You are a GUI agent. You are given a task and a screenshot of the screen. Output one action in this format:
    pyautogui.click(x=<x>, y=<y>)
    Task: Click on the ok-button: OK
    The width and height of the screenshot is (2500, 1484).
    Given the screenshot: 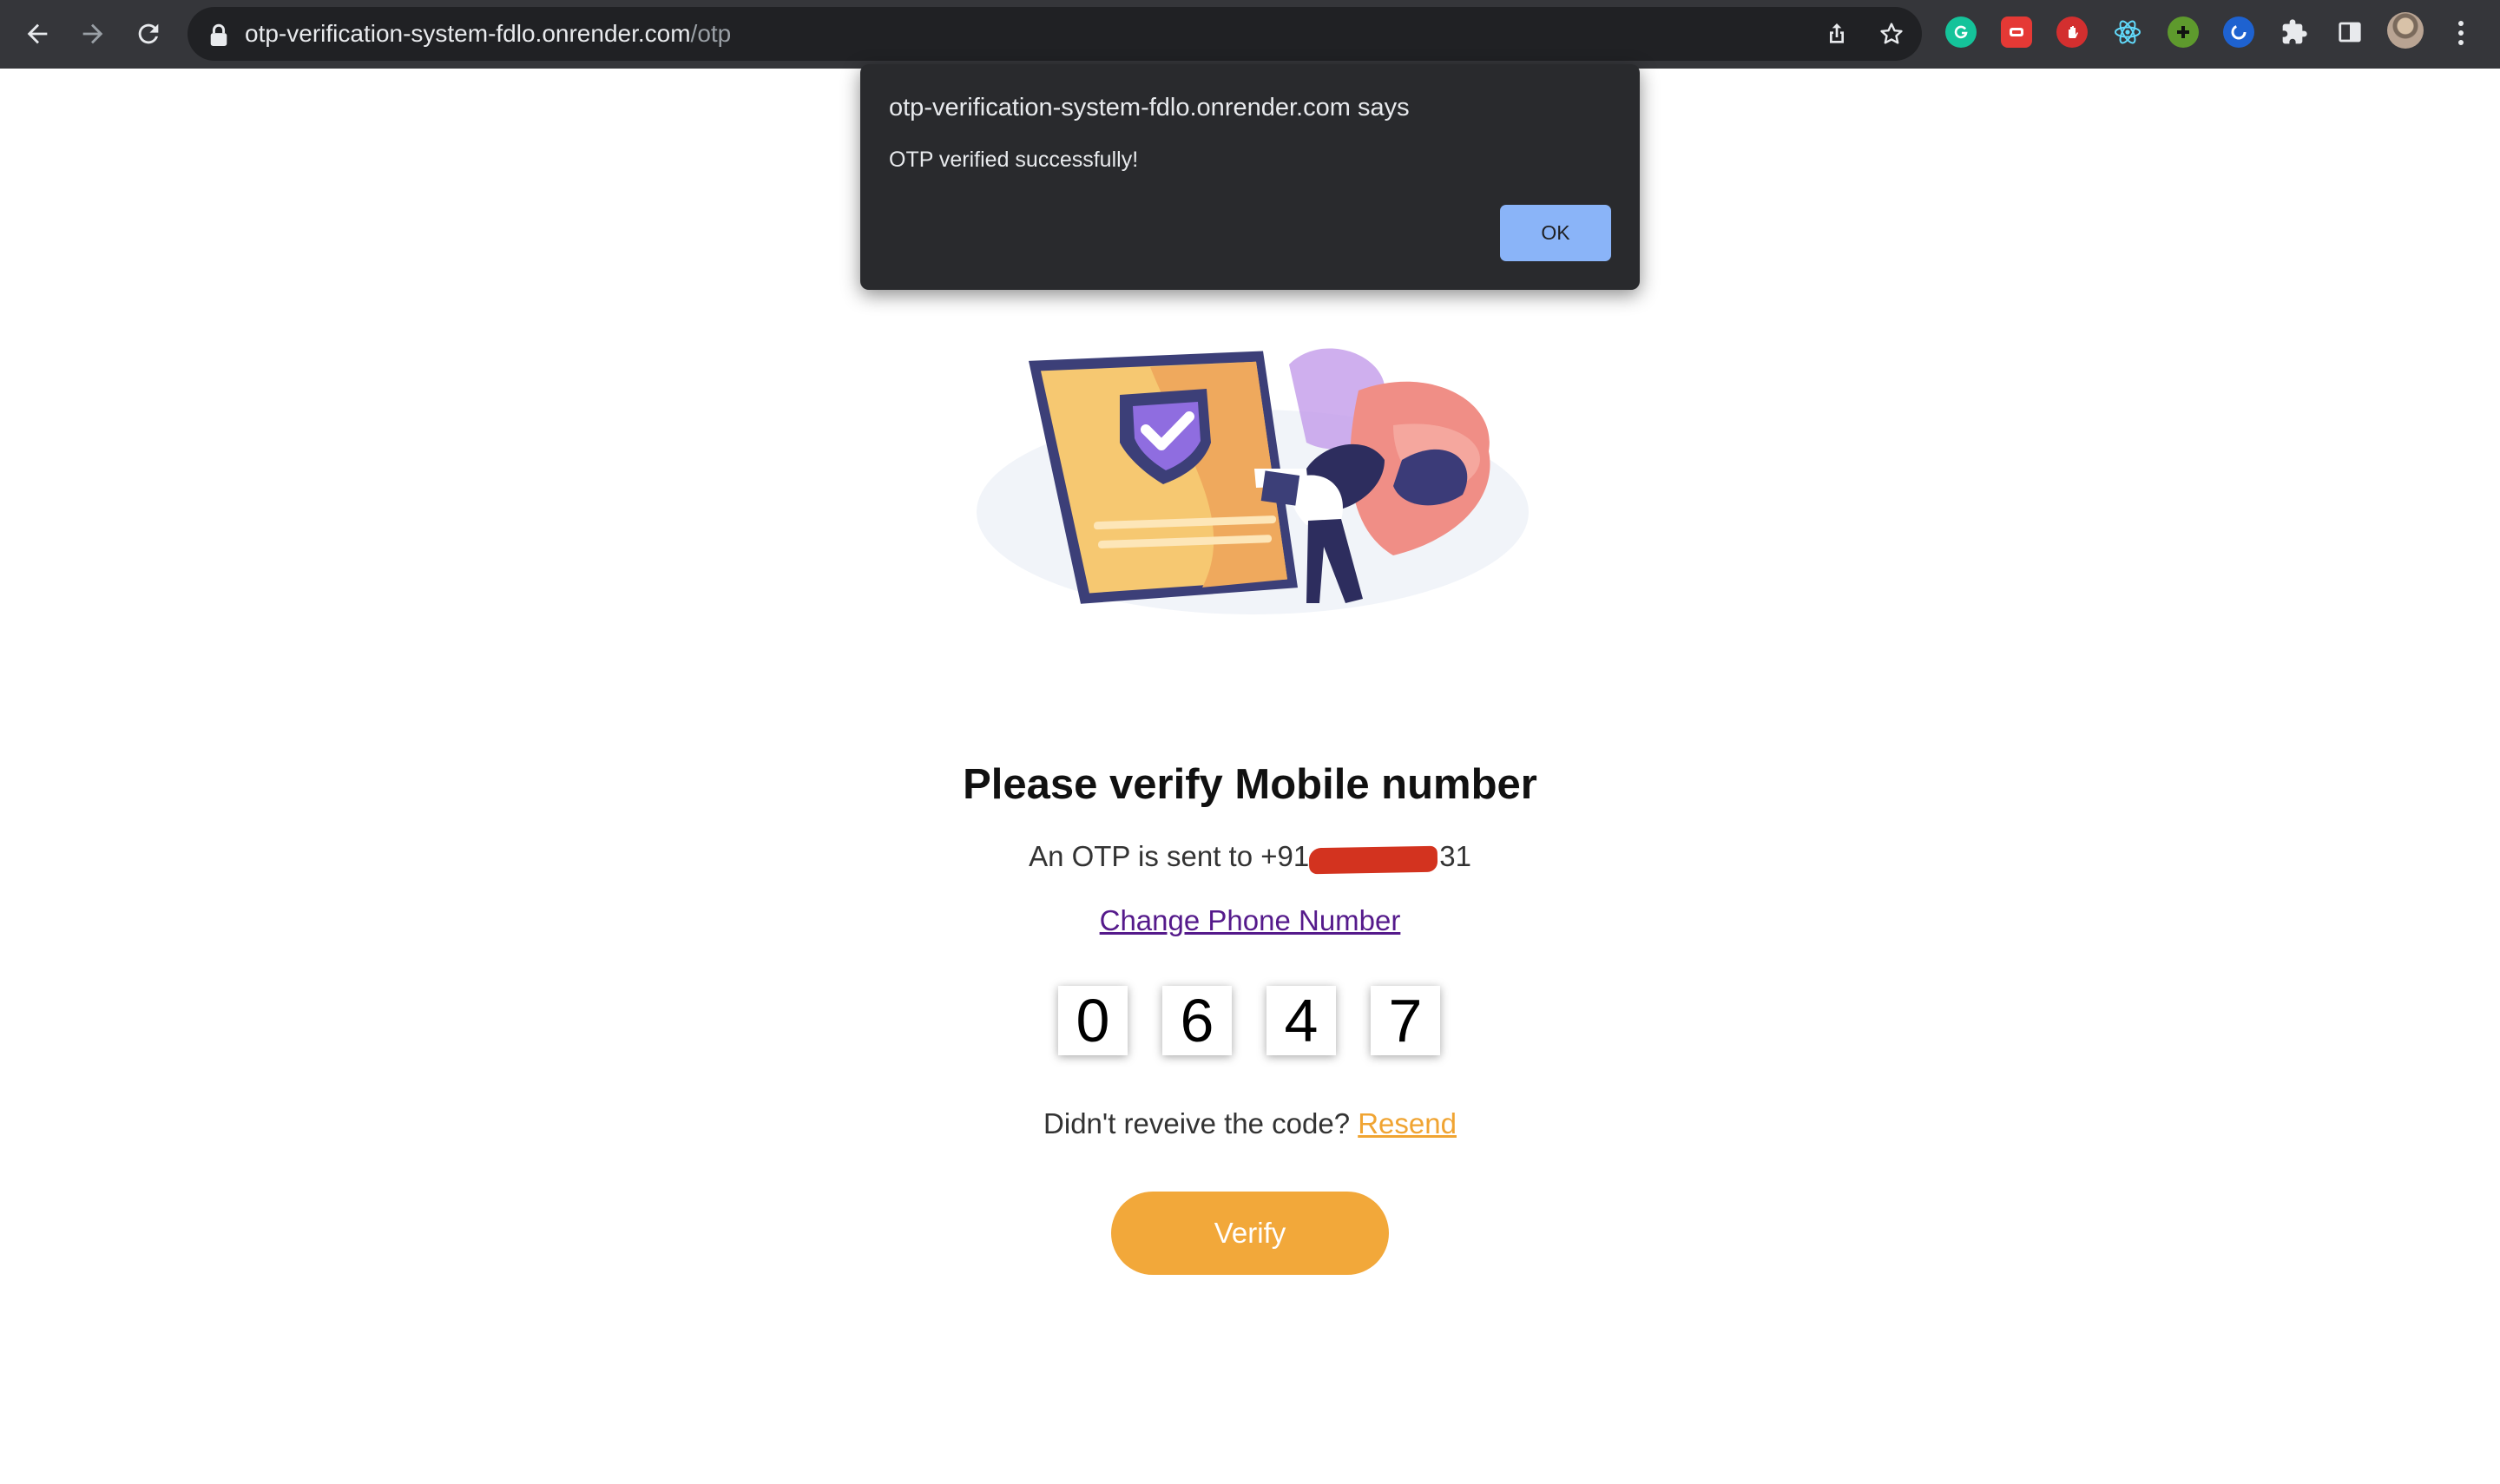 What is the action you would take?
    pyautogui.click(x=1555, y=233)
    